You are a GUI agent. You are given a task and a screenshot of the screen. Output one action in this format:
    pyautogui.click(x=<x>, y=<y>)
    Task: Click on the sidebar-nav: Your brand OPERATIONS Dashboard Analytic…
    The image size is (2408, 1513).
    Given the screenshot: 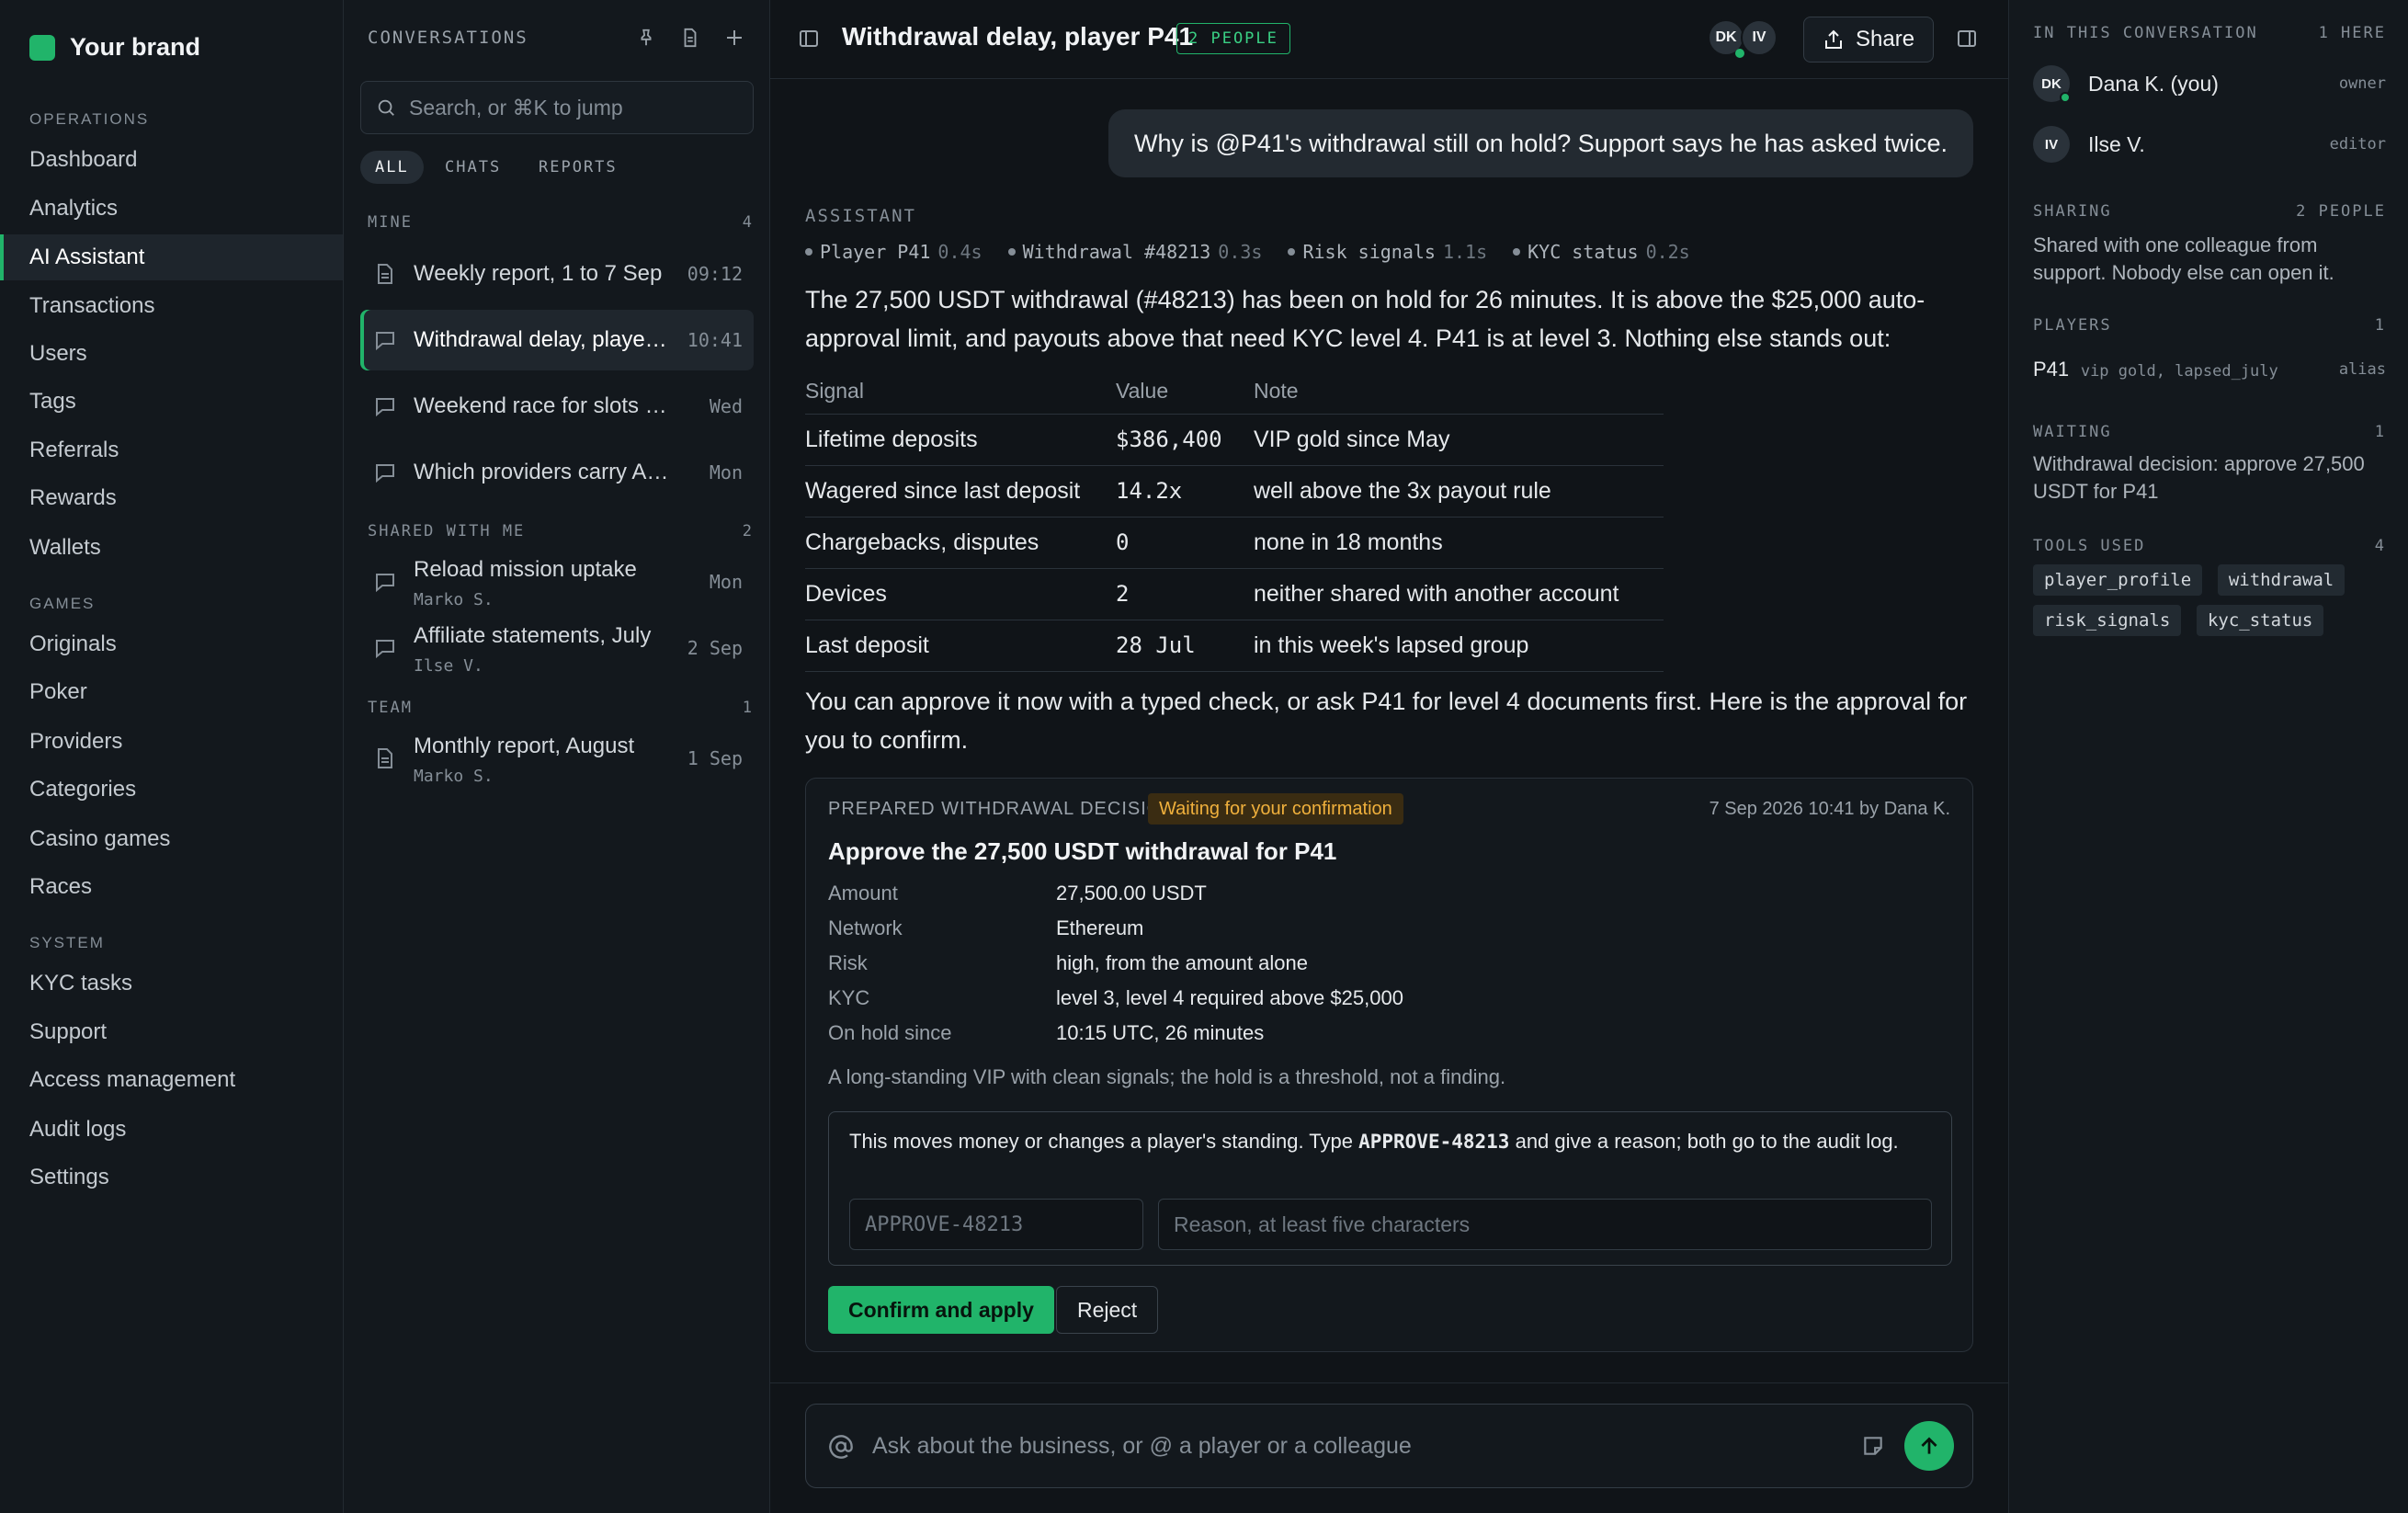 What is the action you would take?
    pyautogui.click(x=172, y=756)
    